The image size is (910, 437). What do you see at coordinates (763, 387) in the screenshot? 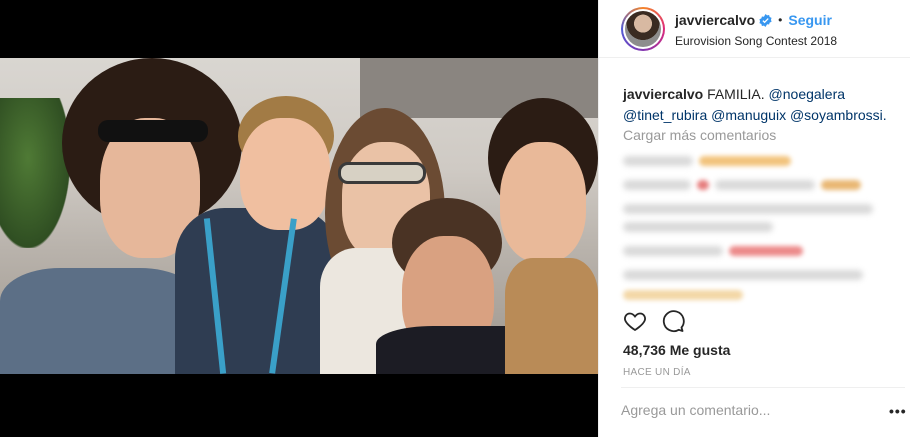
I see `composer-divider` at bounding box center [763, 387].